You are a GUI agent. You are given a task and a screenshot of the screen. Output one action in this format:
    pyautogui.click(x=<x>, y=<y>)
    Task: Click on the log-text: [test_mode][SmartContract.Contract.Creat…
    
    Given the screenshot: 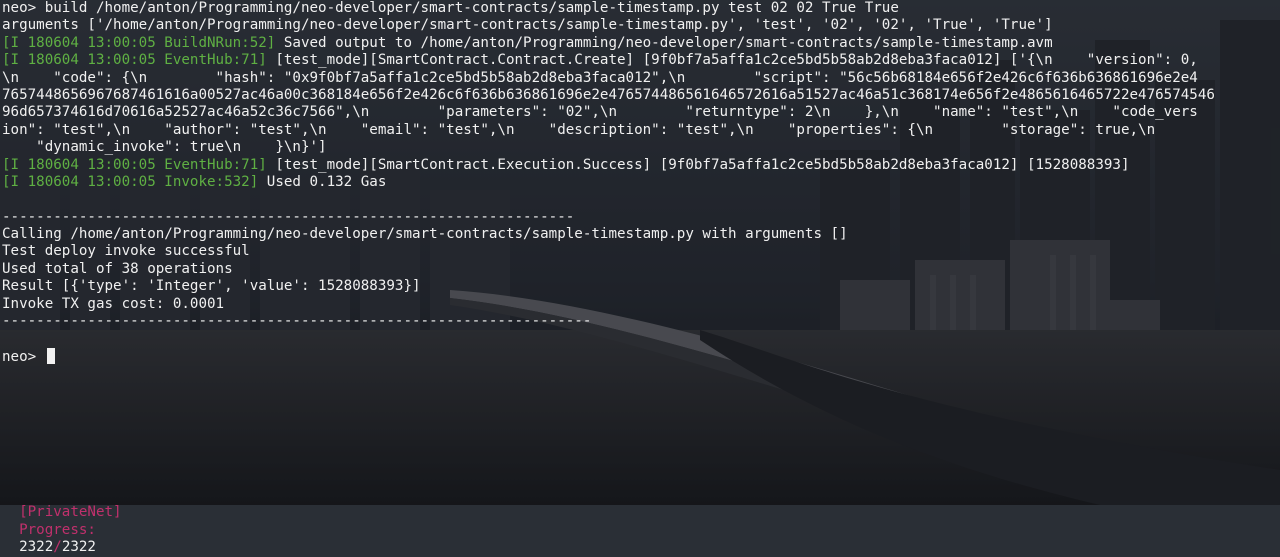 What is the action you would take?
    pyautogui.click(x=732, y=60)
    